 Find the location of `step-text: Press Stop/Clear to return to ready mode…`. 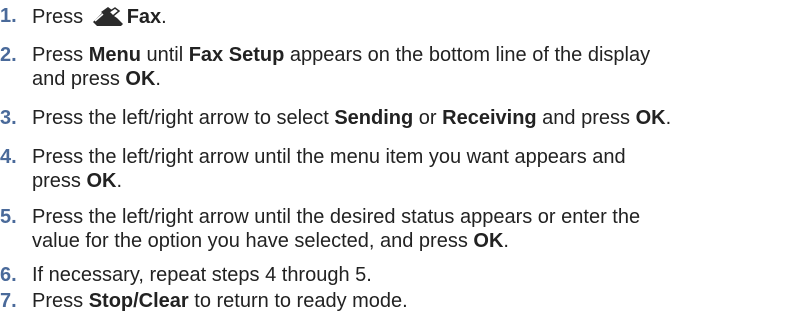

step-text: Press Stop/Clear to return to ready mode… is located at coordinates (220, 301).